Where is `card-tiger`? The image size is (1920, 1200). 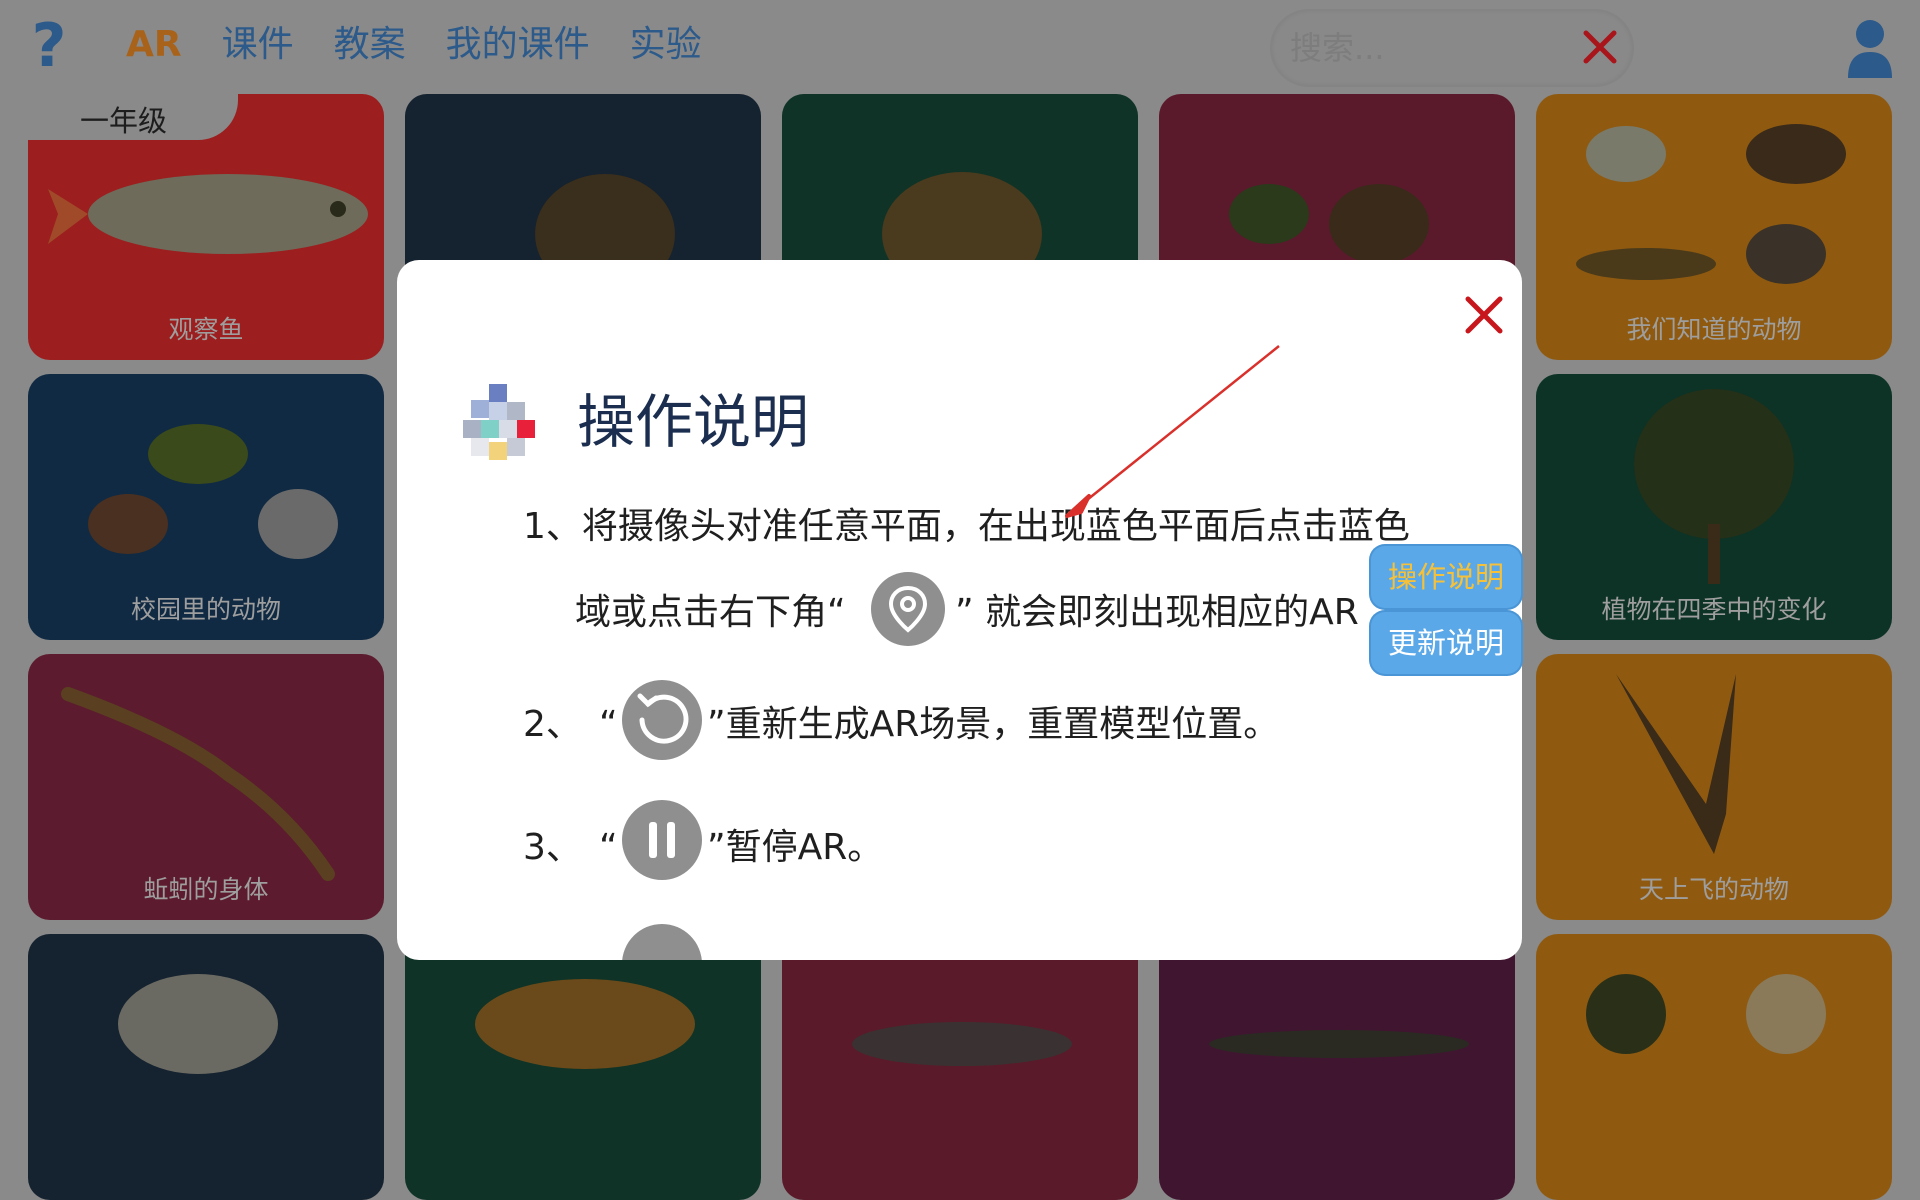 card-tiger is located at coordinates (583, 1067).